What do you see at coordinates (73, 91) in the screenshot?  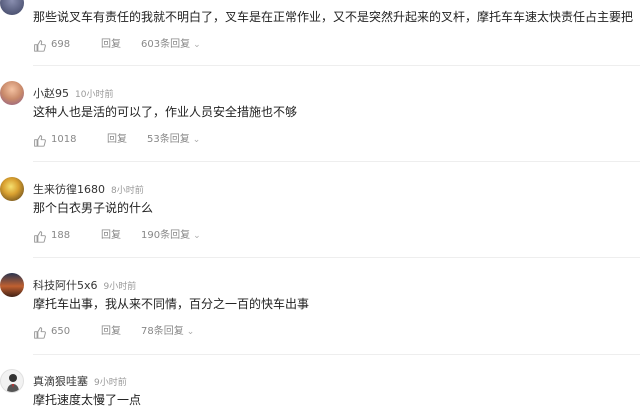 I see `comment-meta: 小赵95 10小时前` at bounding box center [73, 91].